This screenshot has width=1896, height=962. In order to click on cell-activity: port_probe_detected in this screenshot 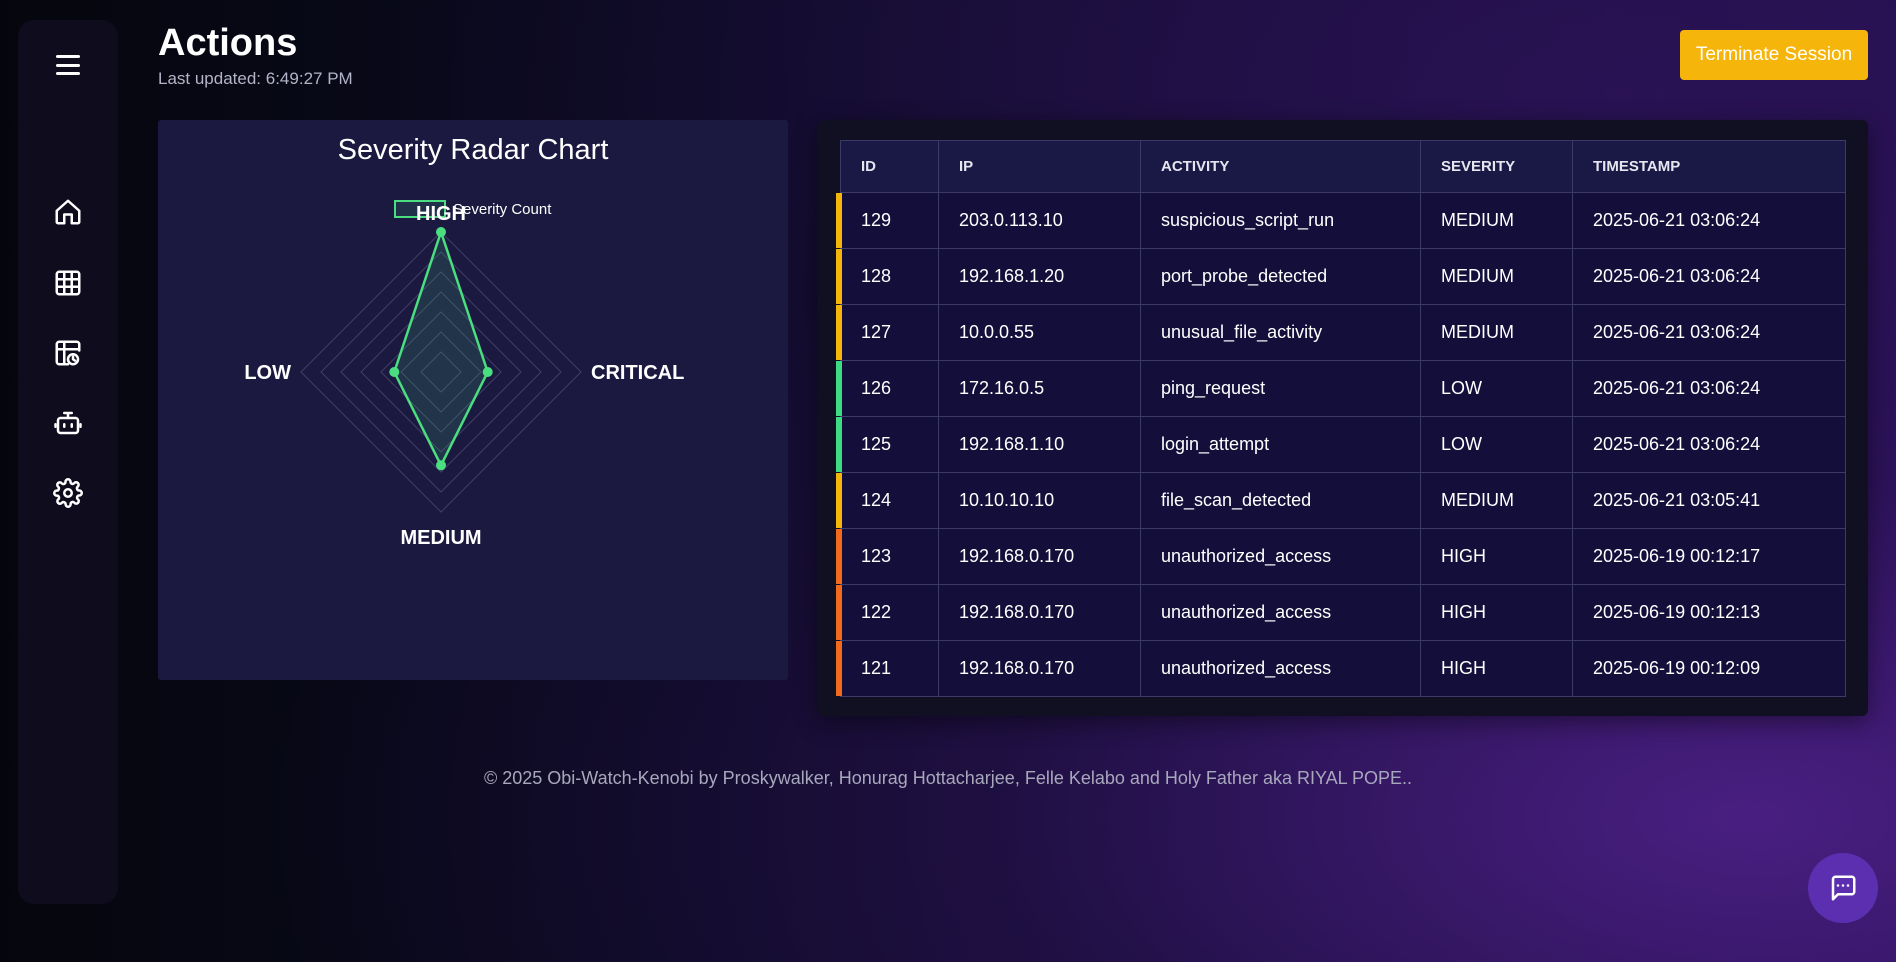, I will do `click(1280, 276)`.